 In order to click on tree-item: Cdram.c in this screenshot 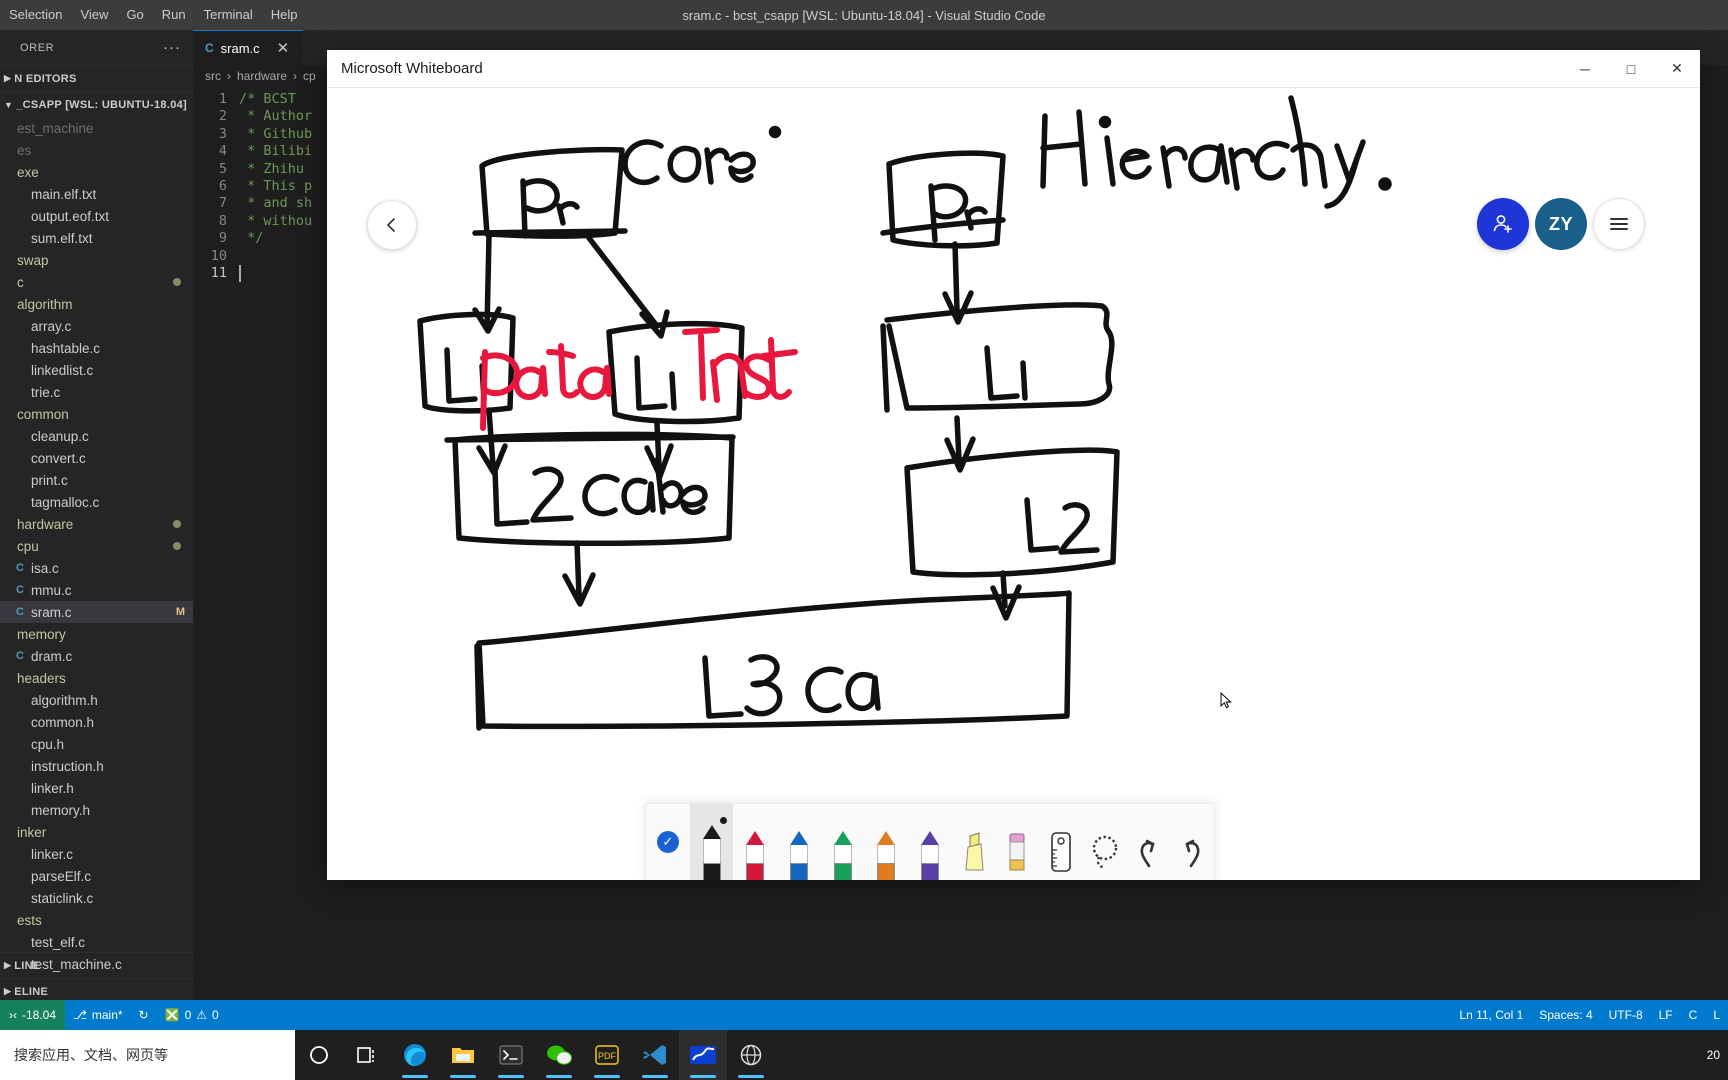, I will do `click(96, 656)`.